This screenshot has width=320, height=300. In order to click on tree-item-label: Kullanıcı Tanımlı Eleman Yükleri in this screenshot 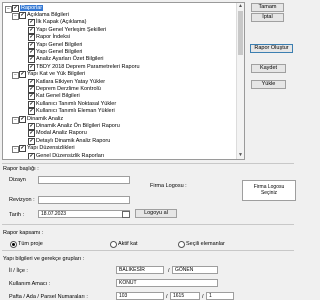, I will do `click(75, 111)`.